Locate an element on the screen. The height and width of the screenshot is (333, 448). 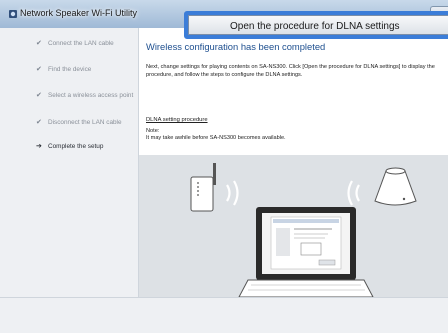
open-dlna-procedure-label: Open the procedure for DLNA settings is located at coordinates (318, 25).